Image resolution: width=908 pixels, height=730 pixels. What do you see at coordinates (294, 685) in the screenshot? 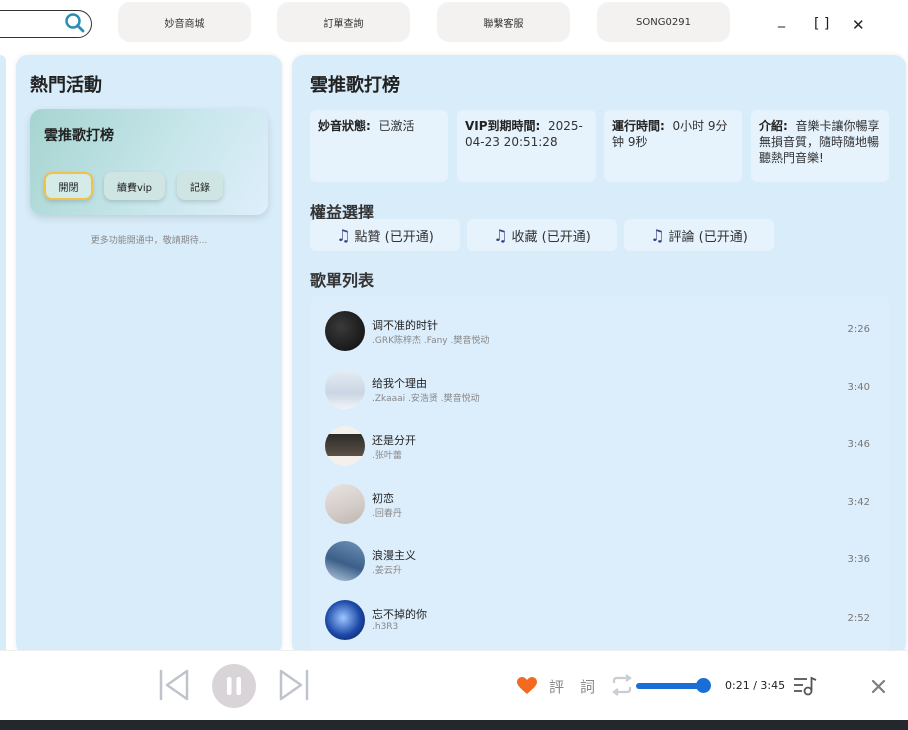
I see `next-icon` at bounding box center [294, 685].